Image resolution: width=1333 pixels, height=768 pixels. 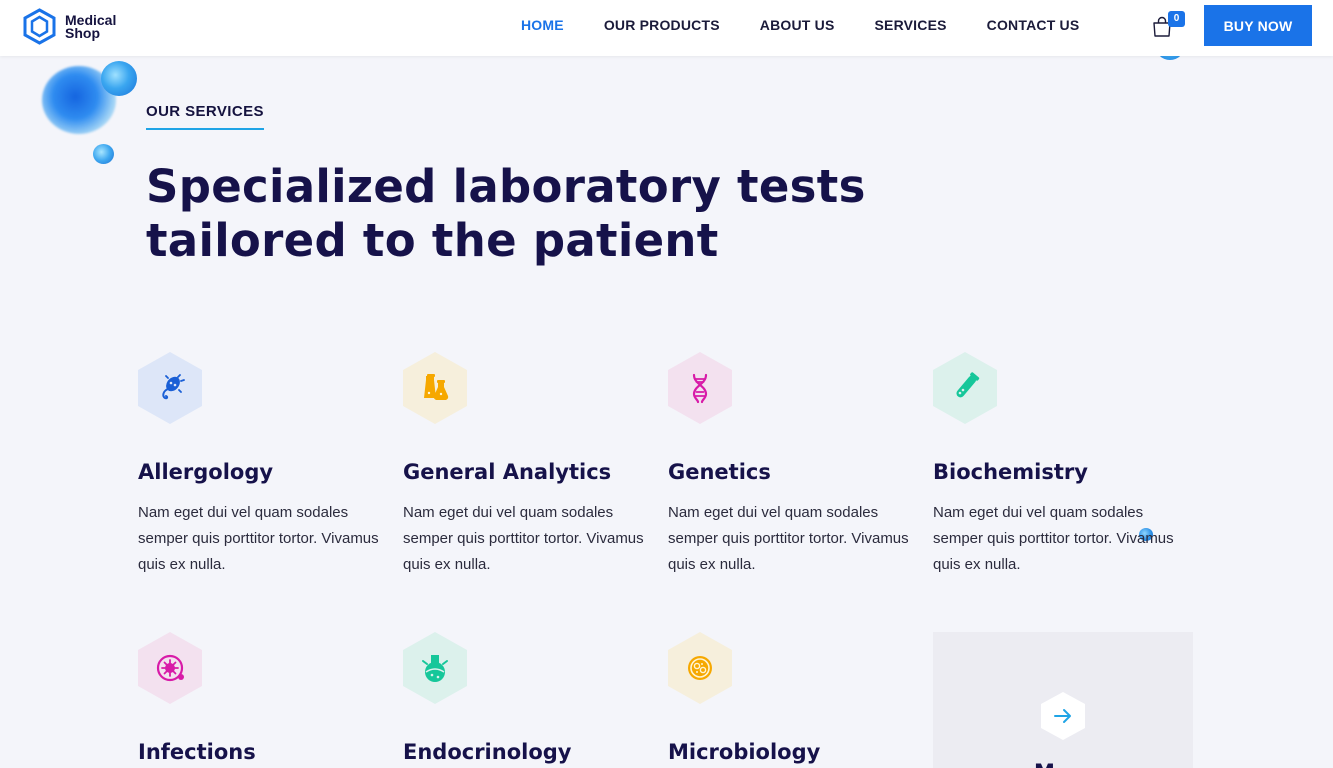 What do you see at coordinates (205, 116) in the screenshot?
I see `section-kicker: OUR SERVICES` at bounding box center [205, 116].